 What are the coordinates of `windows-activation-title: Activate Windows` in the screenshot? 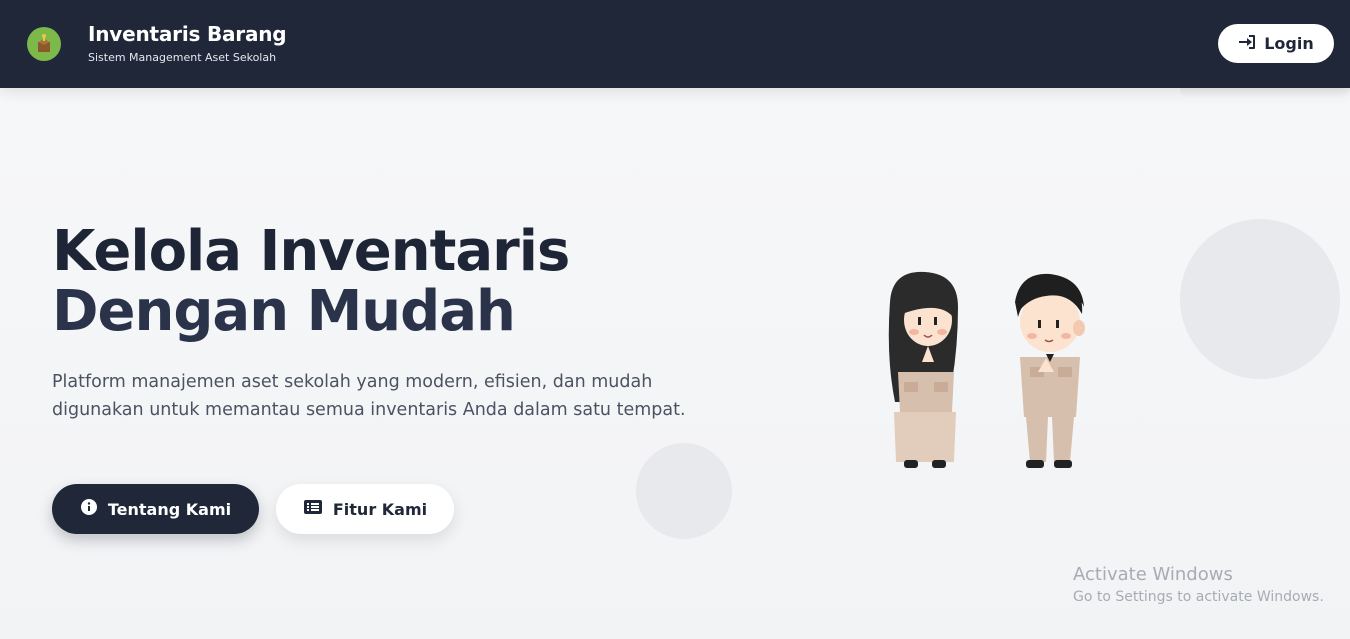 It's located at (1153, 574).